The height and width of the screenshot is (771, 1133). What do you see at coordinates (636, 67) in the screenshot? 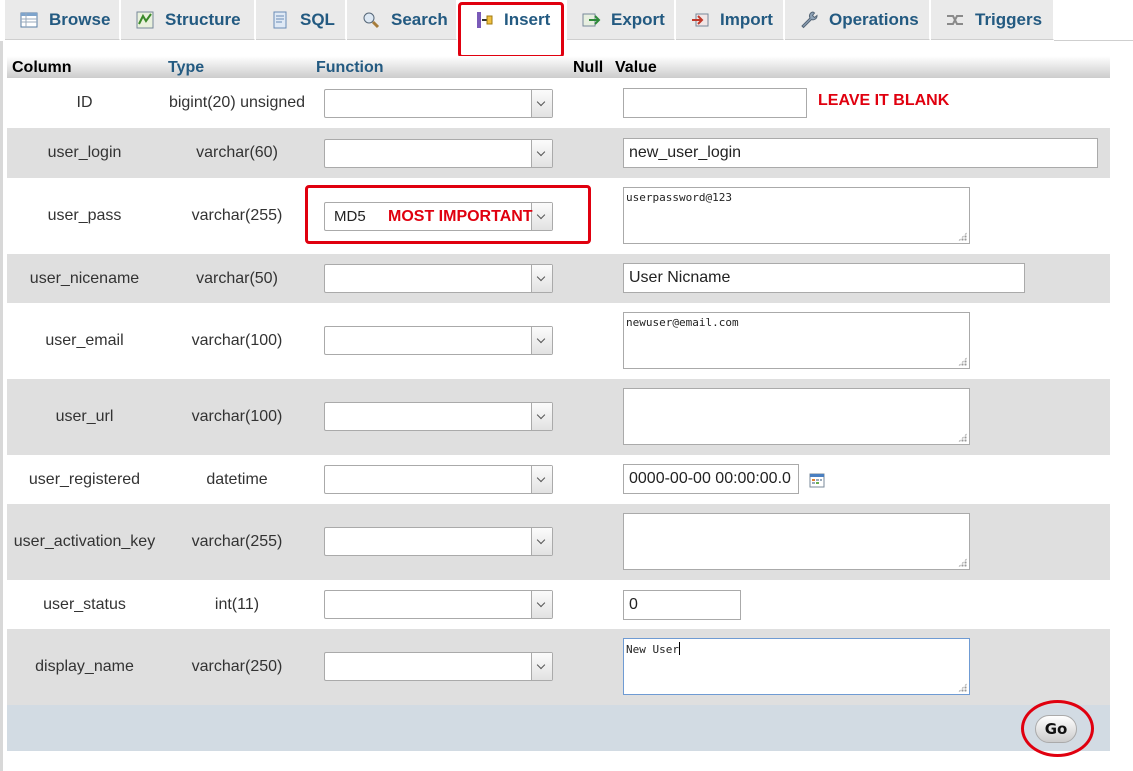
I see `header-value: Value` at bounding box center [636, 67].